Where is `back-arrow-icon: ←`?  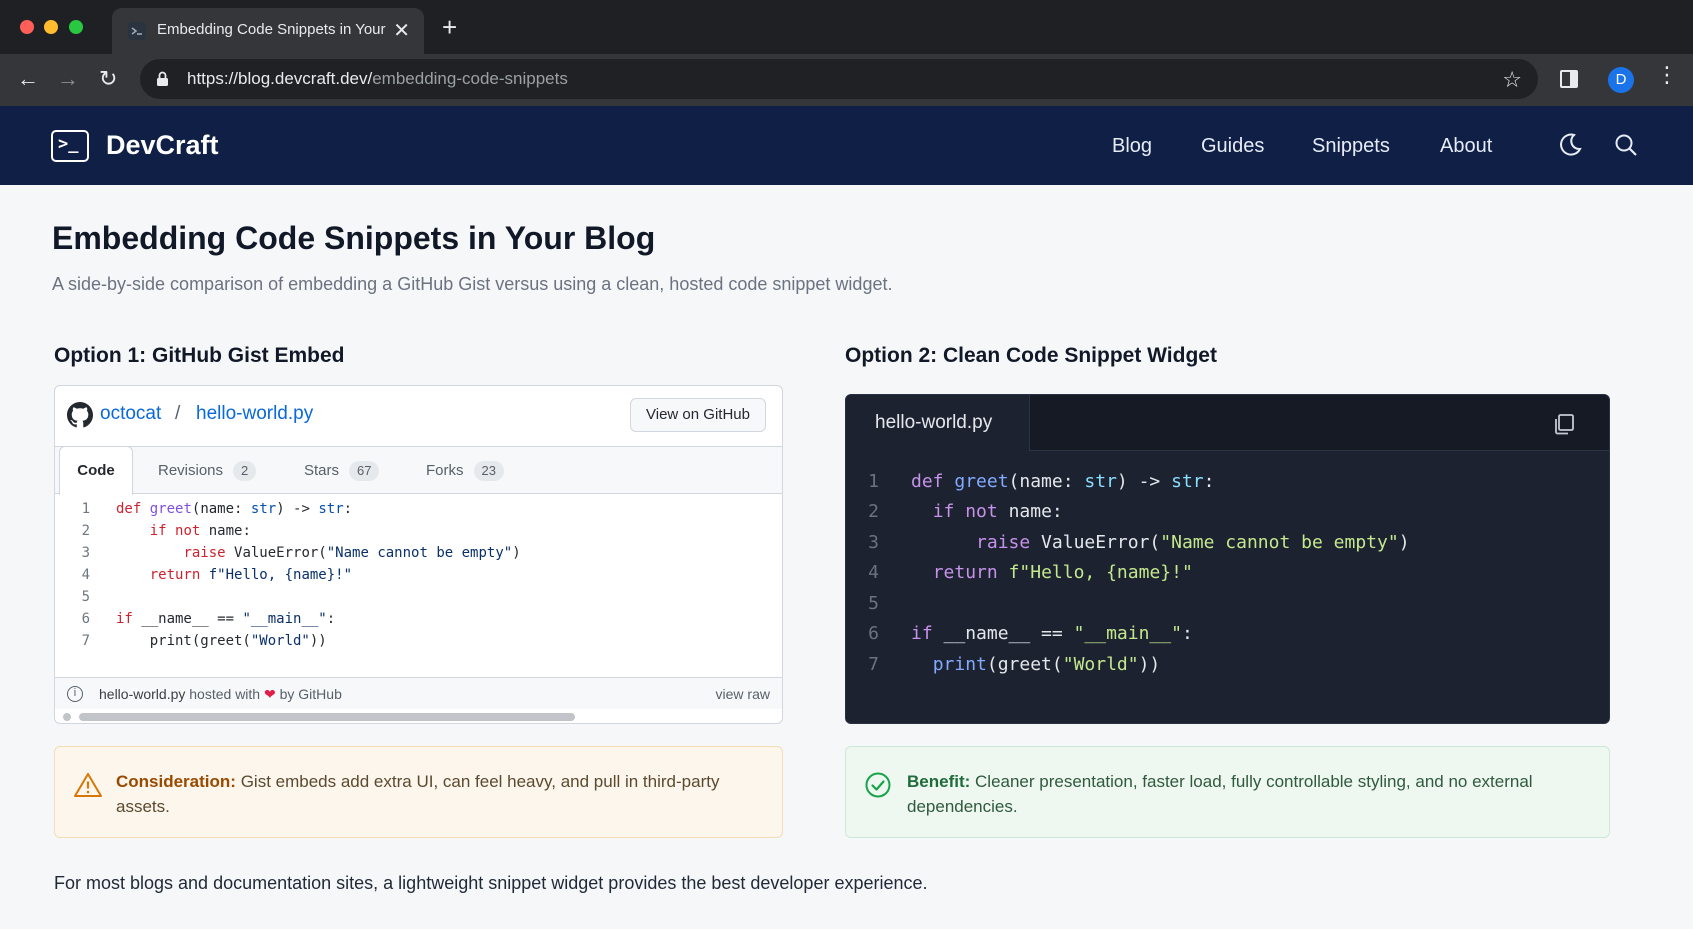
back-arrow-icon: ← is located at coordinates (28, 79).